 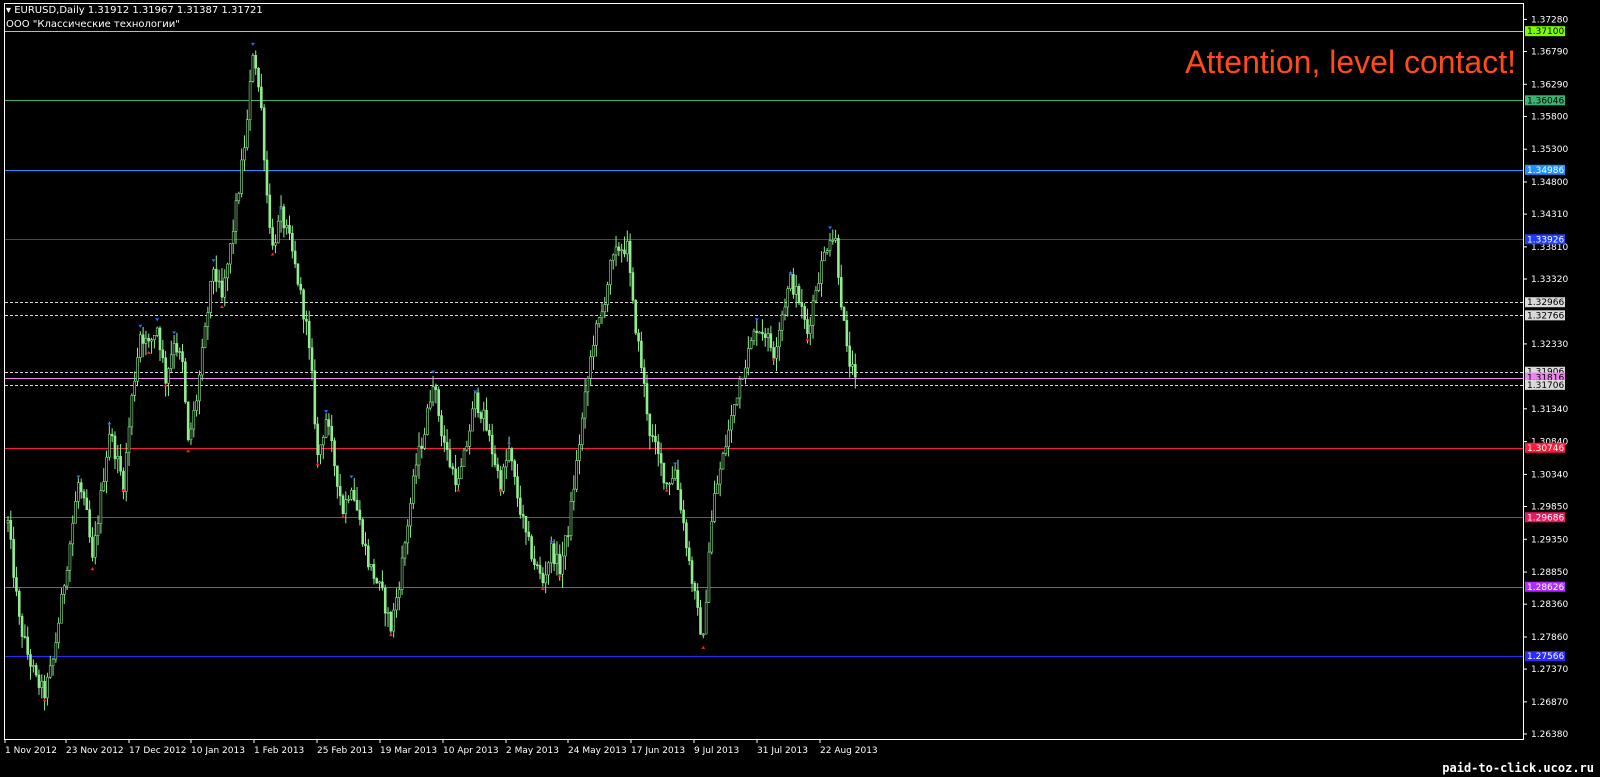 I want to click on y-tick-label-16: 1.28360, so click(x=1549, y=605).